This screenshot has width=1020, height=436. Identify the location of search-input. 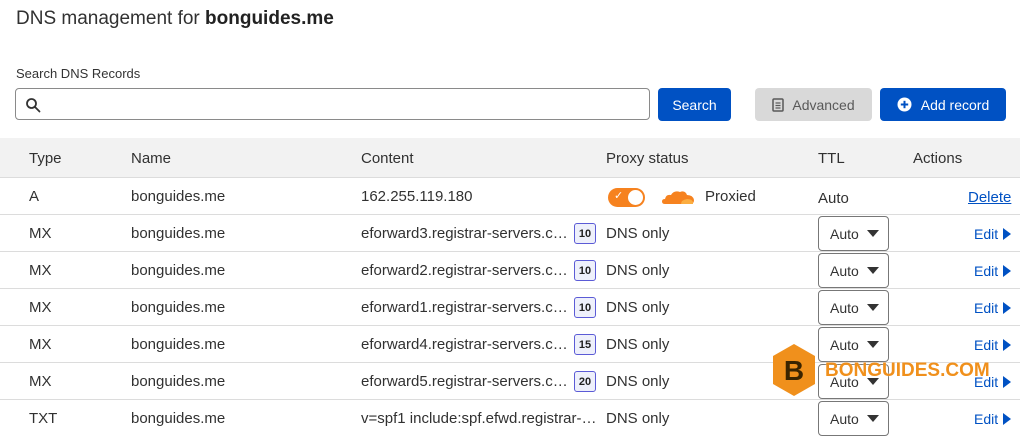
(345, 104).